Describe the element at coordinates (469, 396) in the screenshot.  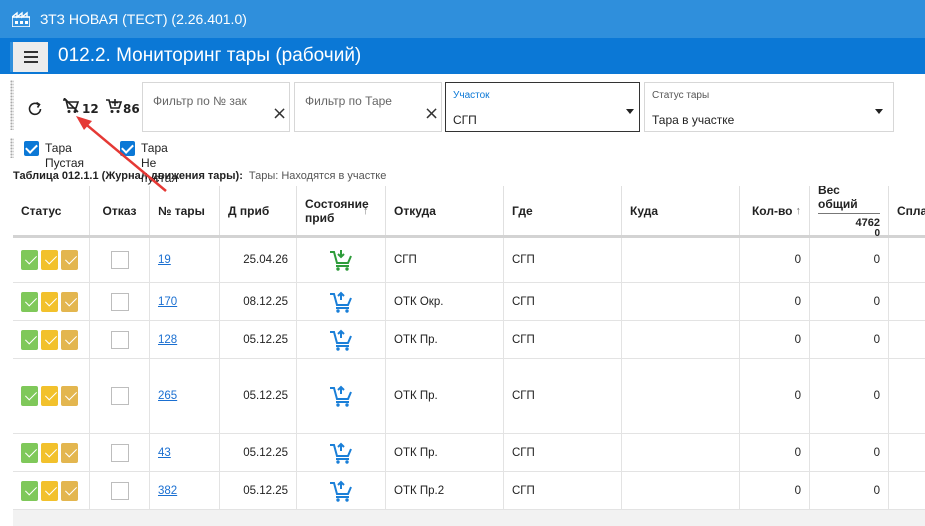
I see `table-row: 265 05.12.25 ОТК Пр. СГП 0 0` at that location.